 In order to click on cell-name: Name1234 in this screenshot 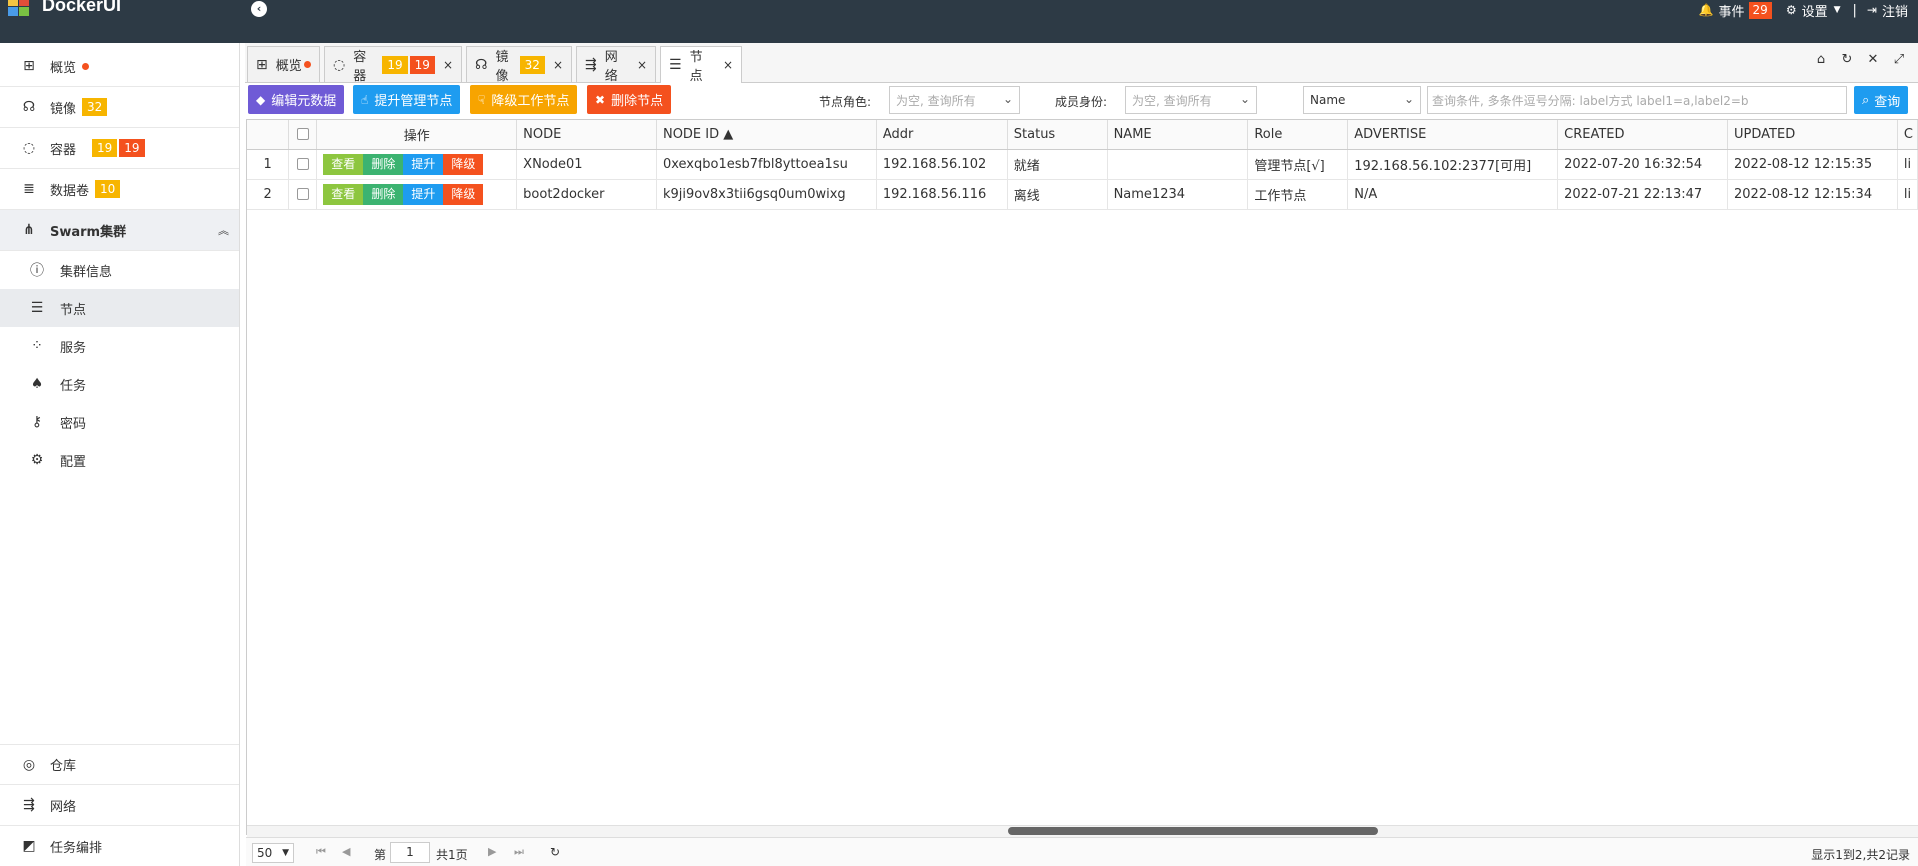, I will do `click(1178, 194)`.